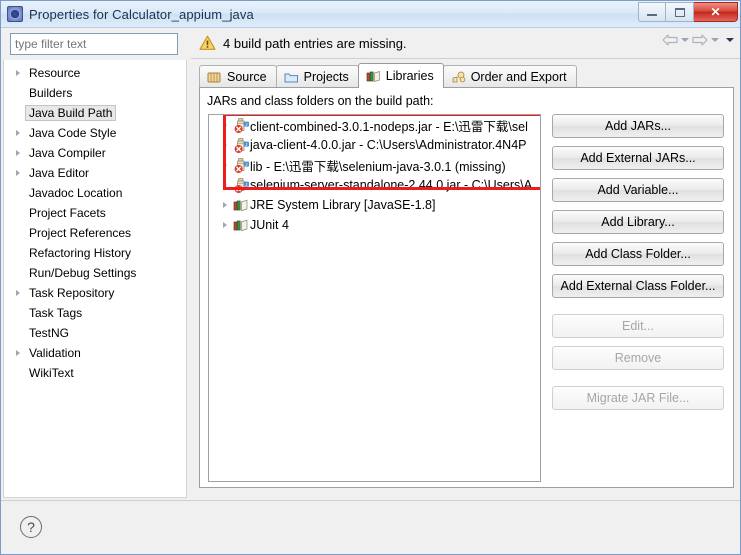 The image size is (741, 555). I want to click on sidebar-item-label: Builders, so click(51, 93).